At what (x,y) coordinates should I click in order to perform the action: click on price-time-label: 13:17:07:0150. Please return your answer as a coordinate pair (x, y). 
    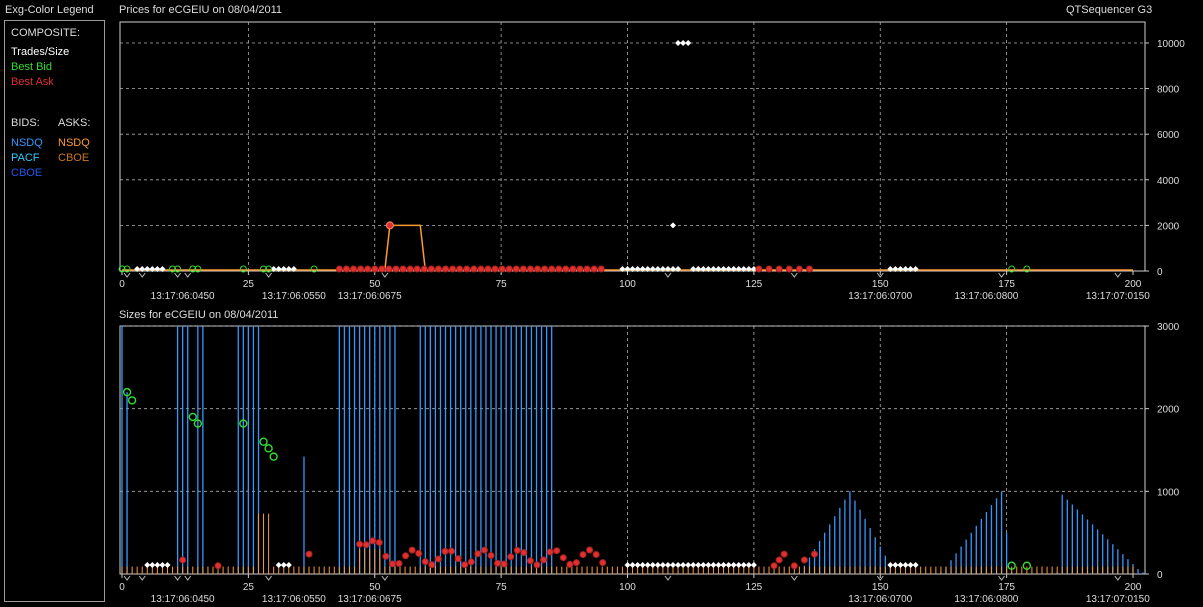
    Looking at the image, I should click on (1118, 296).